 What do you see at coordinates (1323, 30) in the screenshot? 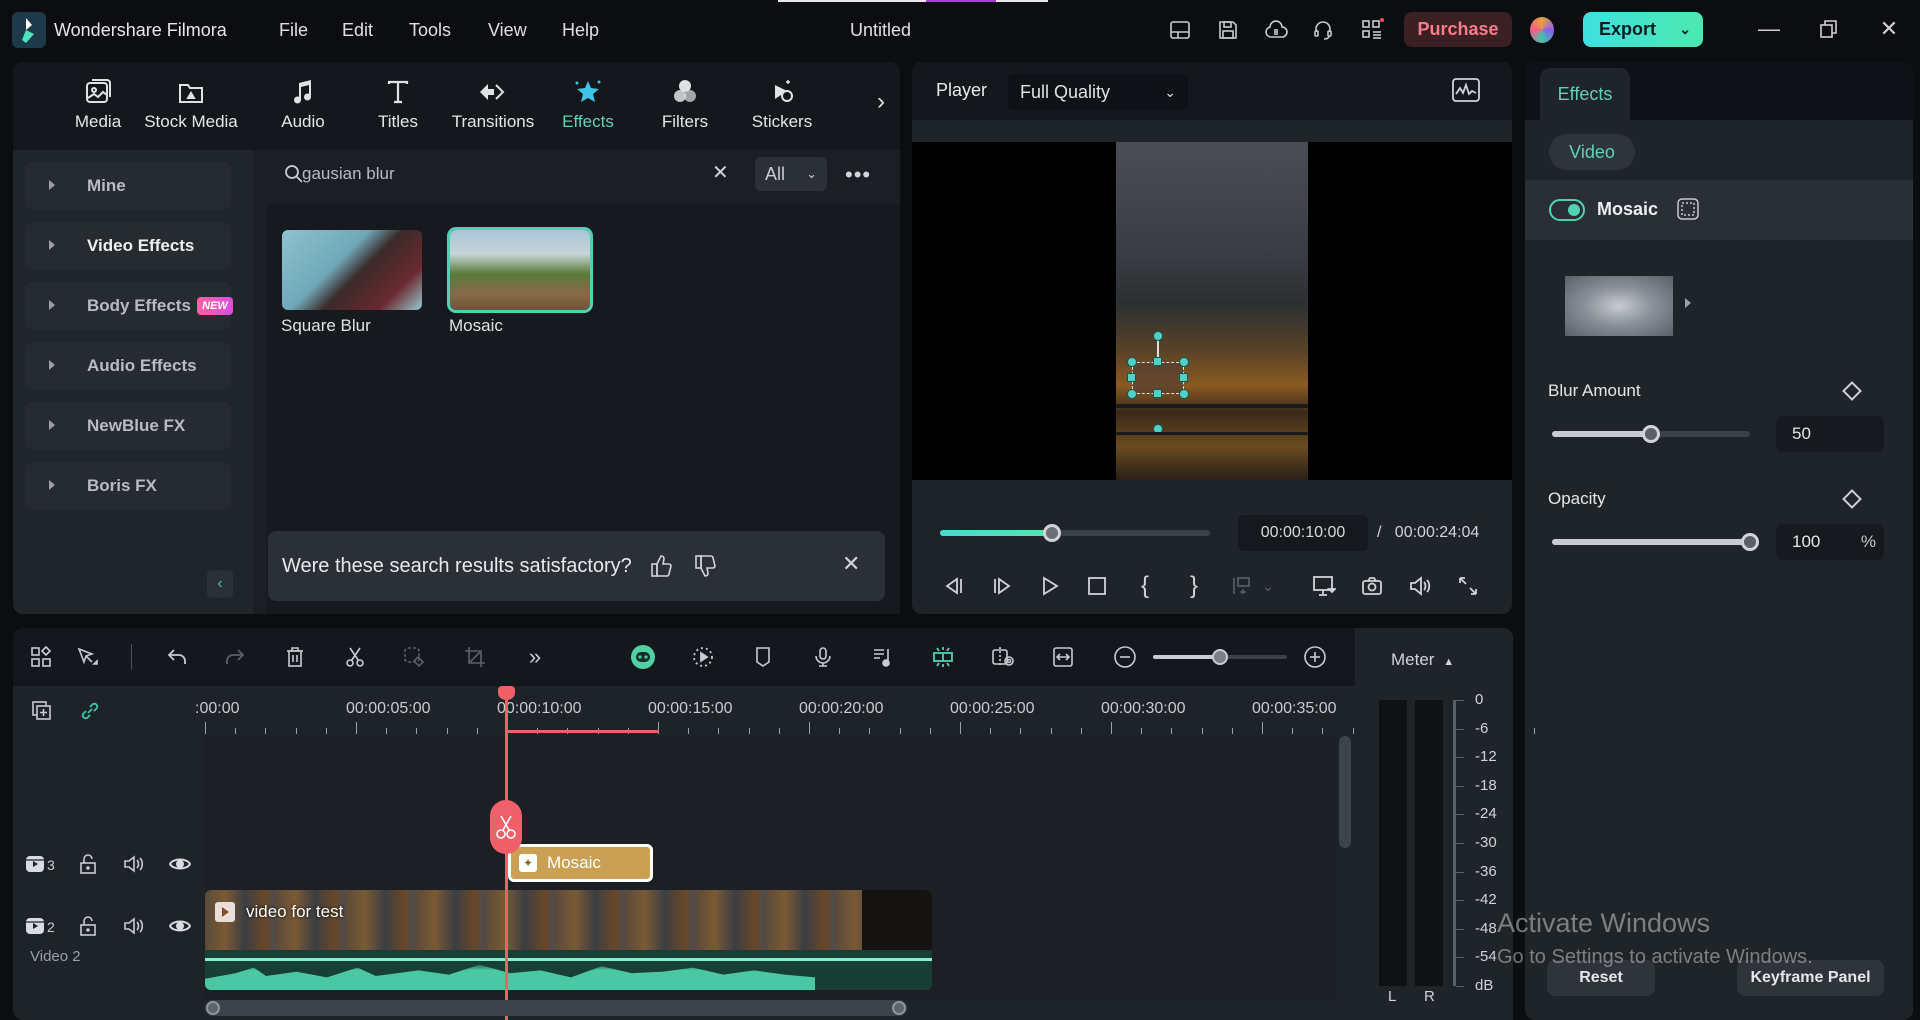
I see `support-icon` at bounding box center [1323, 30].